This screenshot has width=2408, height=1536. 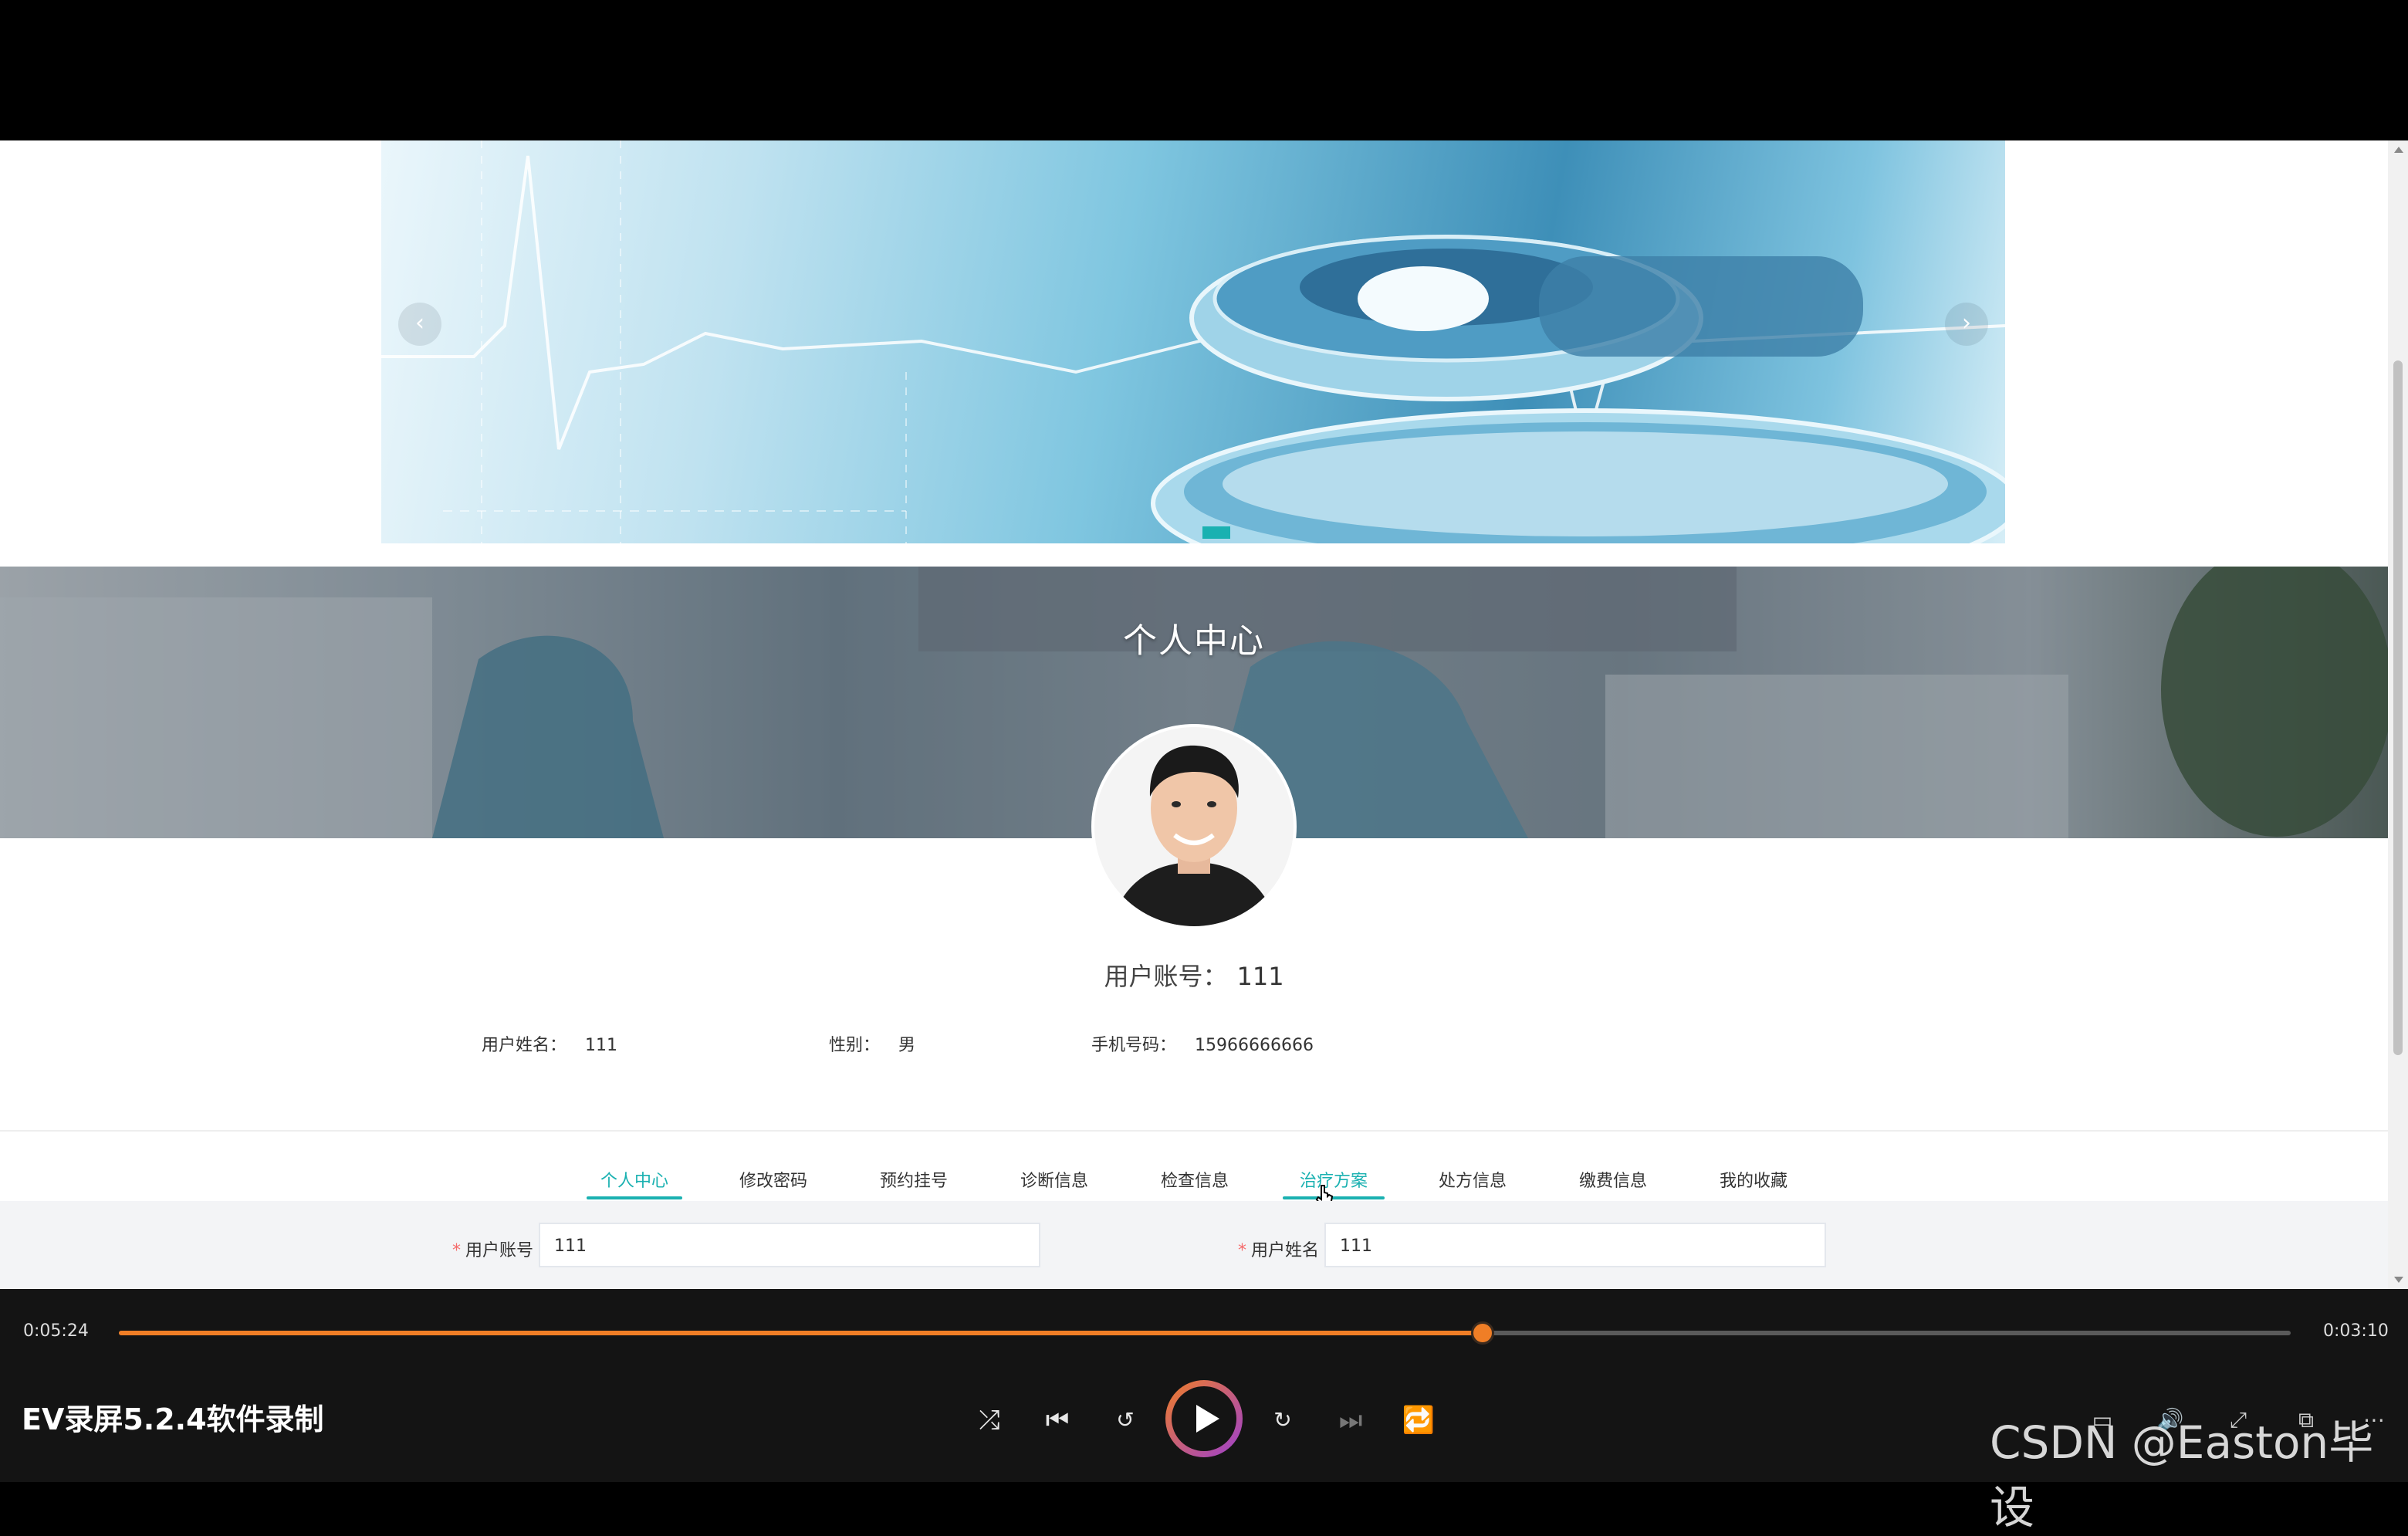 I want to click on tab-examination: 检查信息, so click(x=1195, y=1179).